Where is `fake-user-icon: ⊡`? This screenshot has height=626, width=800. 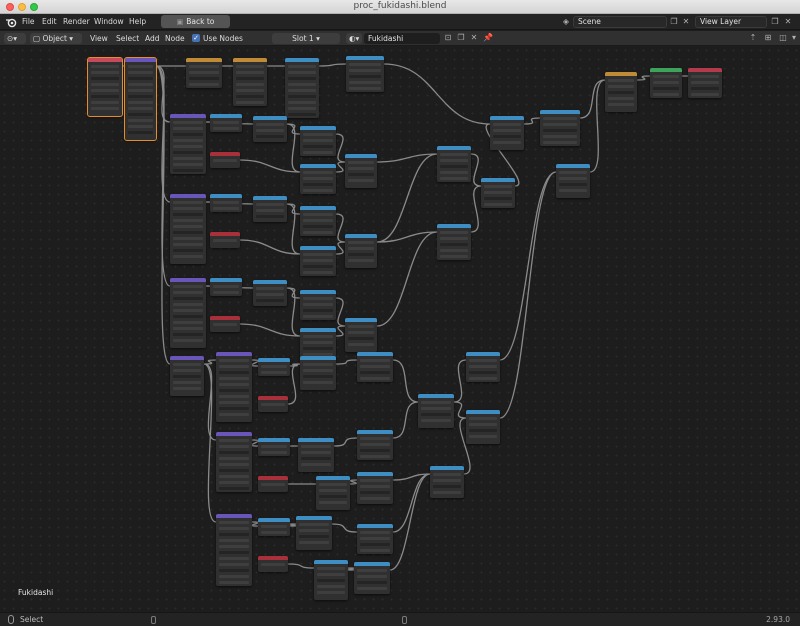 fake-user-icon: ⊡ is located at coordinates (448, 38).